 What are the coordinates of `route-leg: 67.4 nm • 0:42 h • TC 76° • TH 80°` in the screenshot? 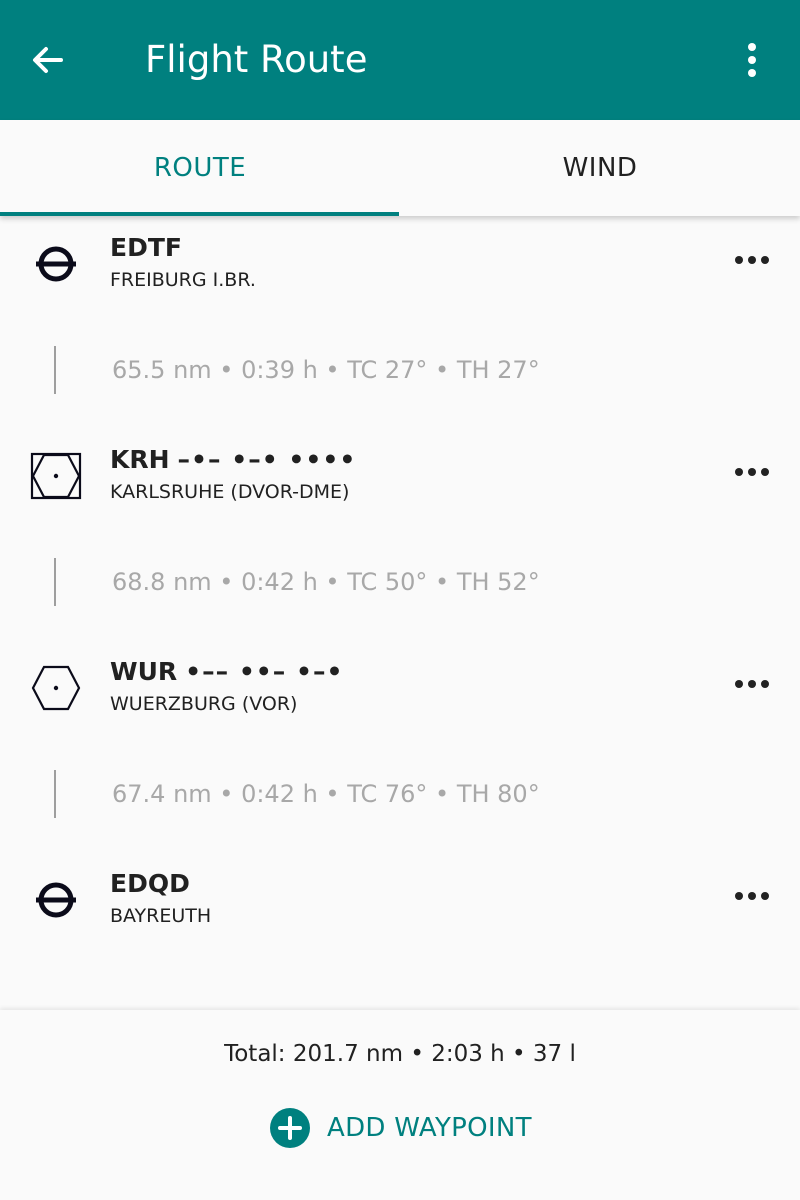 It's located at (400, 794).